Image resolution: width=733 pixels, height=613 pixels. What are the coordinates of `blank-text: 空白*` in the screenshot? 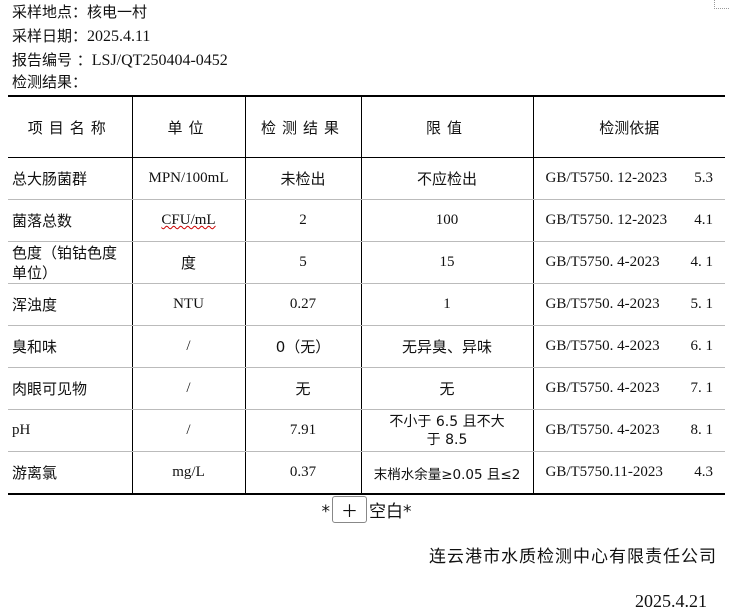 It's located at (390, 512).